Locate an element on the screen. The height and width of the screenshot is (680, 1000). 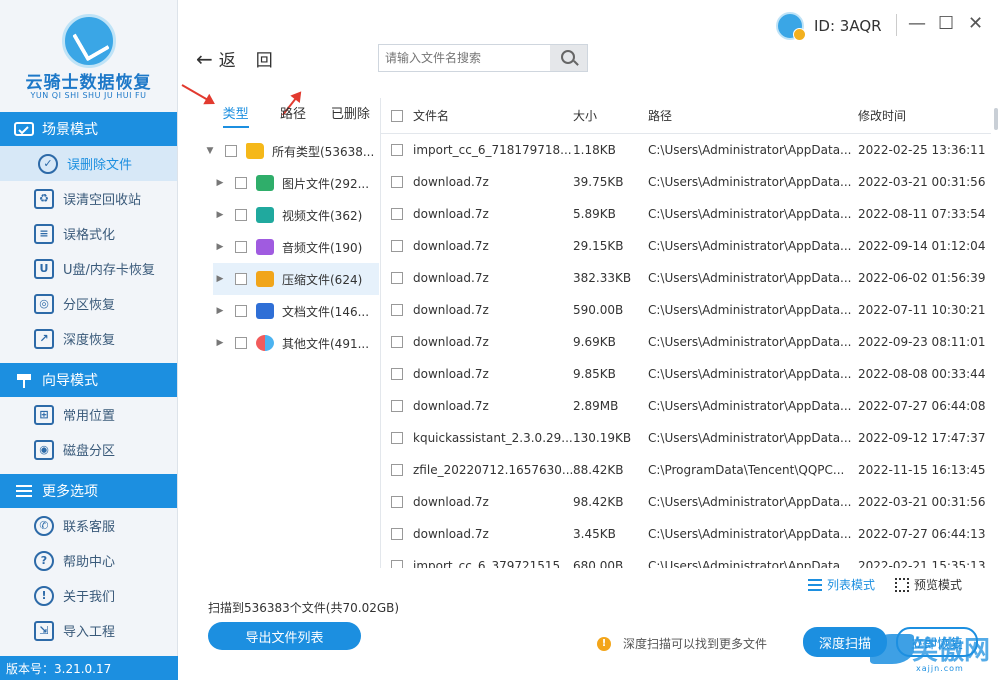
tab-deleted: 已删除 is located at coordinates (350, 115).